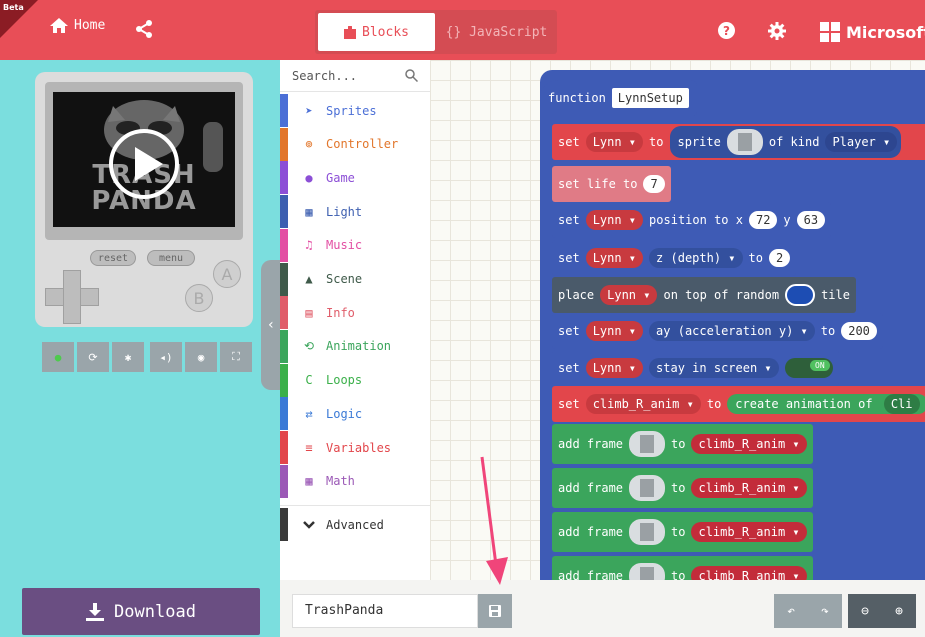 The width and height of the screenshot is (925, 637). I want to click on b-button: B, so click(199, 298).